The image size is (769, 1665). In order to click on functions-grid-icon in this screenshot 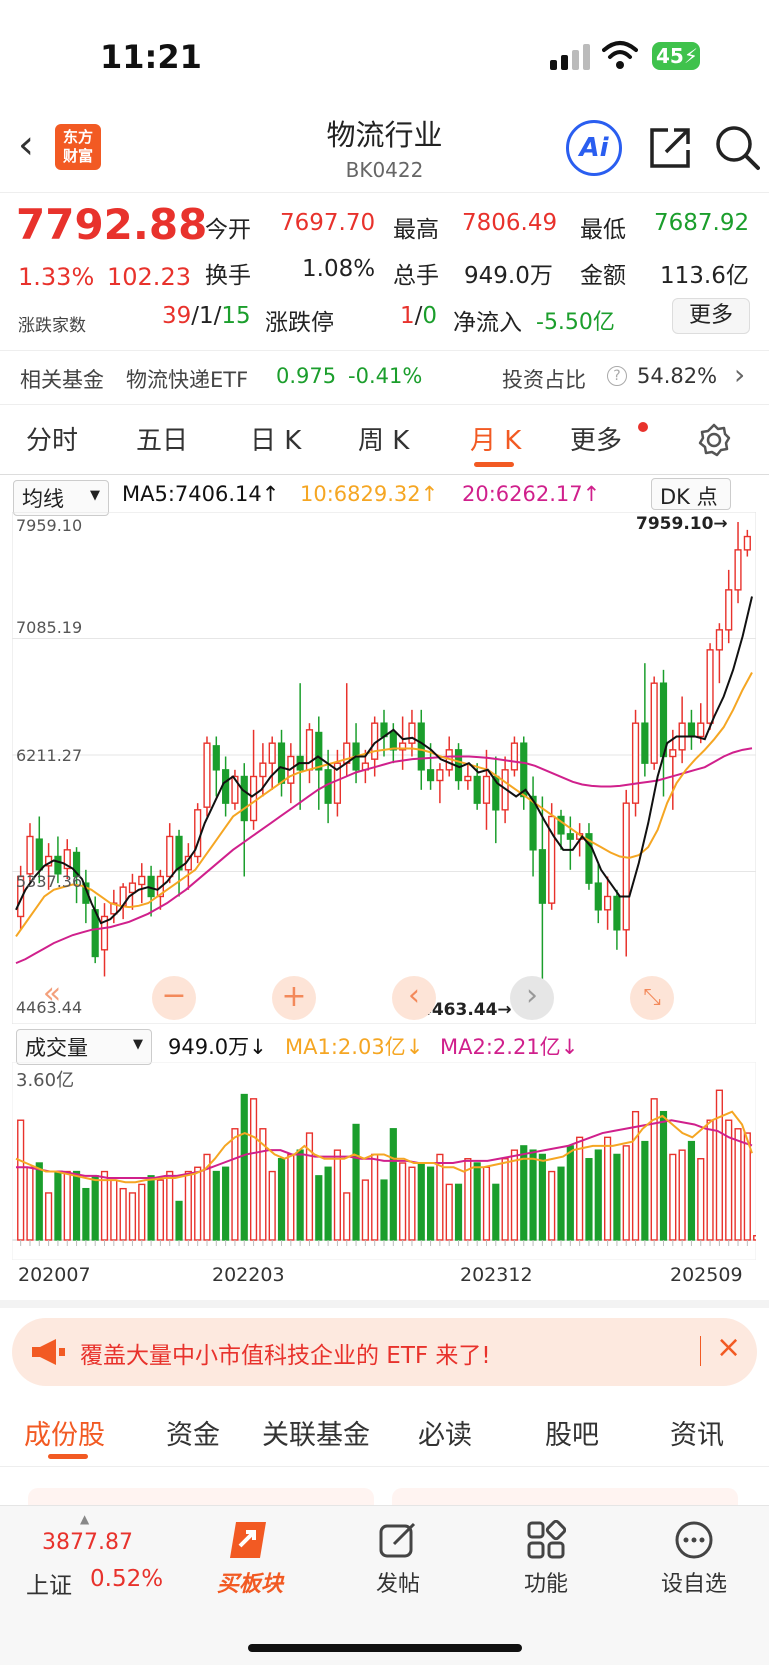, I will do `click(546, 1540)`.